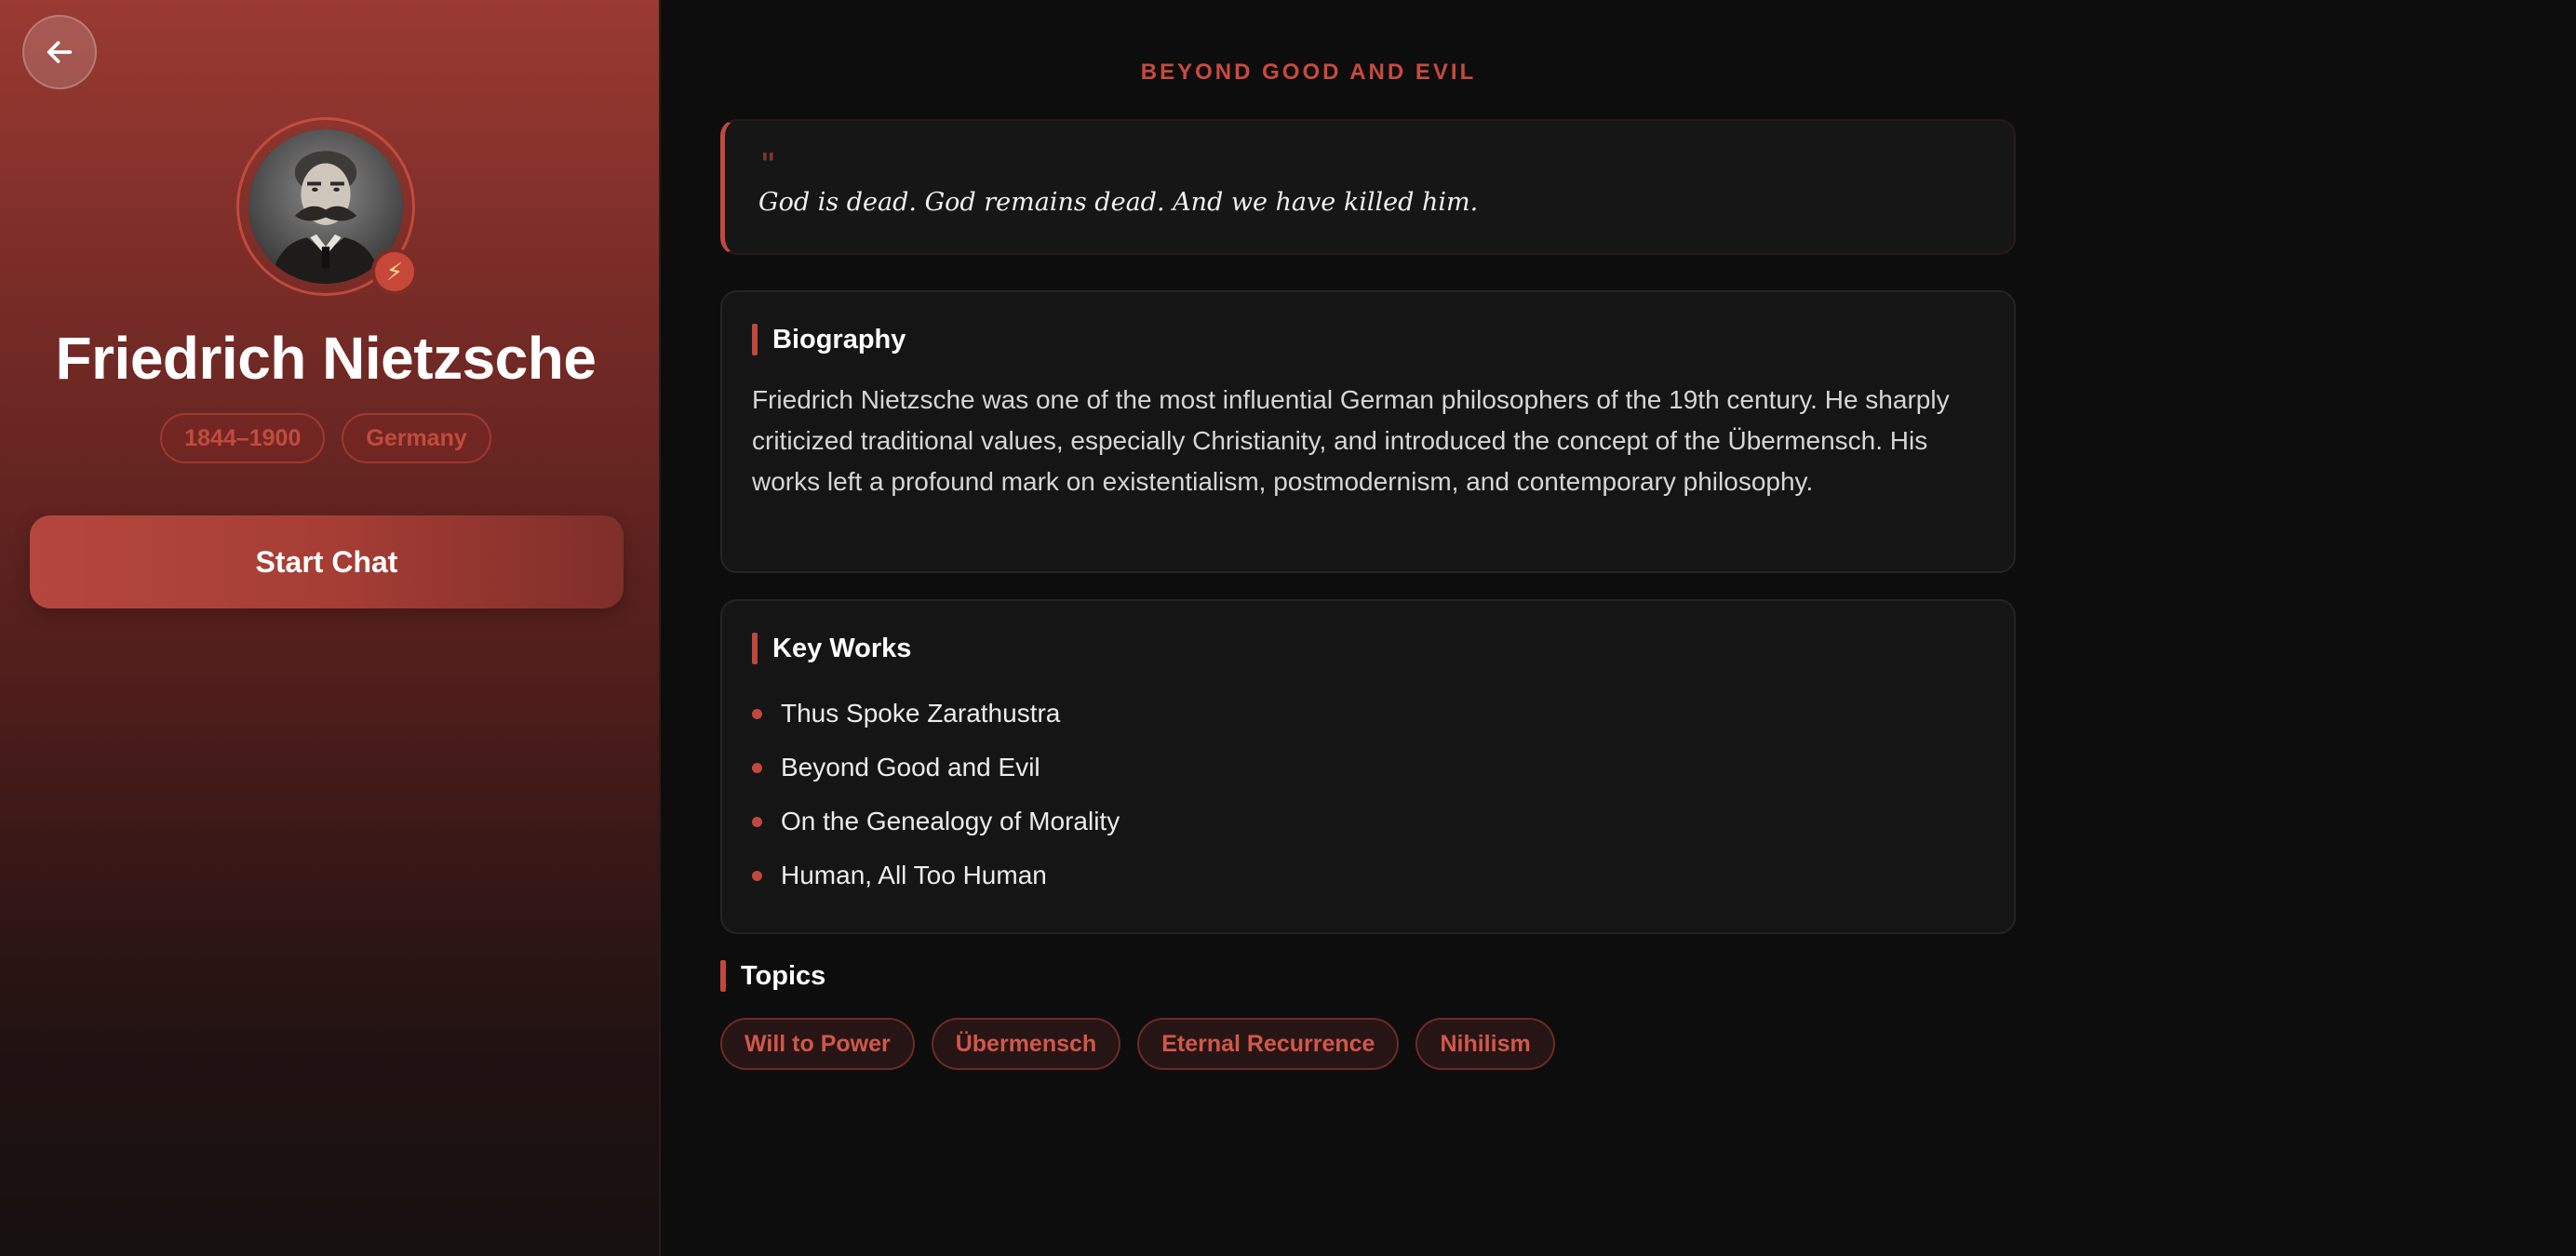  I want to click on topics-title: Topics, so click(783, 975).